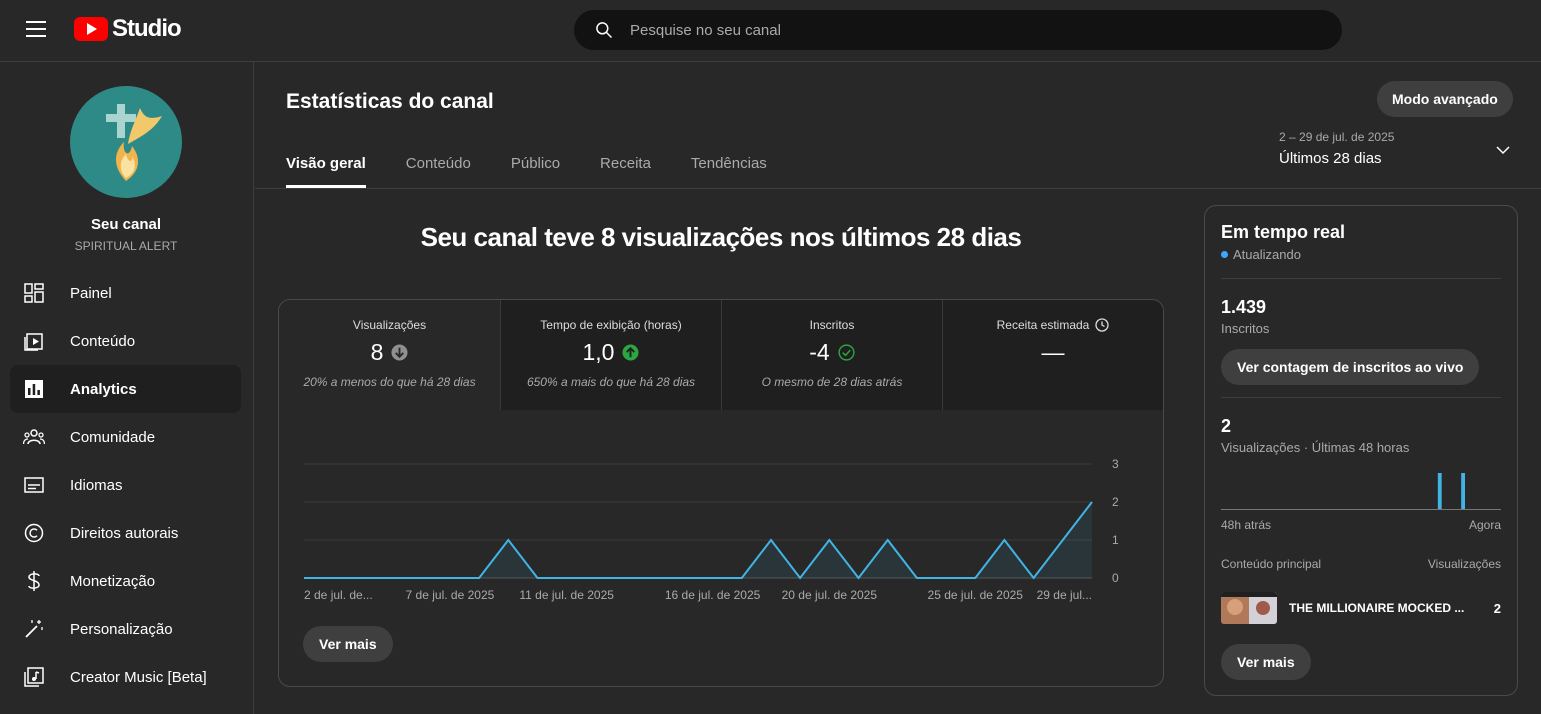 This screenshot has height=714, width=1541. I want to click on channel-avatar, so click(126, 142).